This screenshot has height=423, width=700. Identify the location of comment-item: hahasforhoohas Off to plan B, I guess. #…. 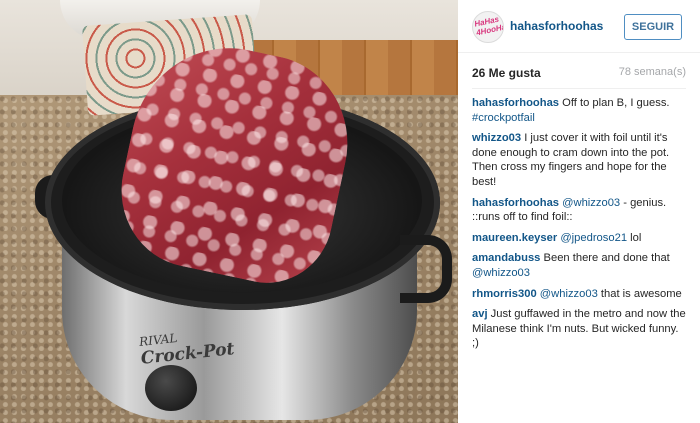
(580, 110).